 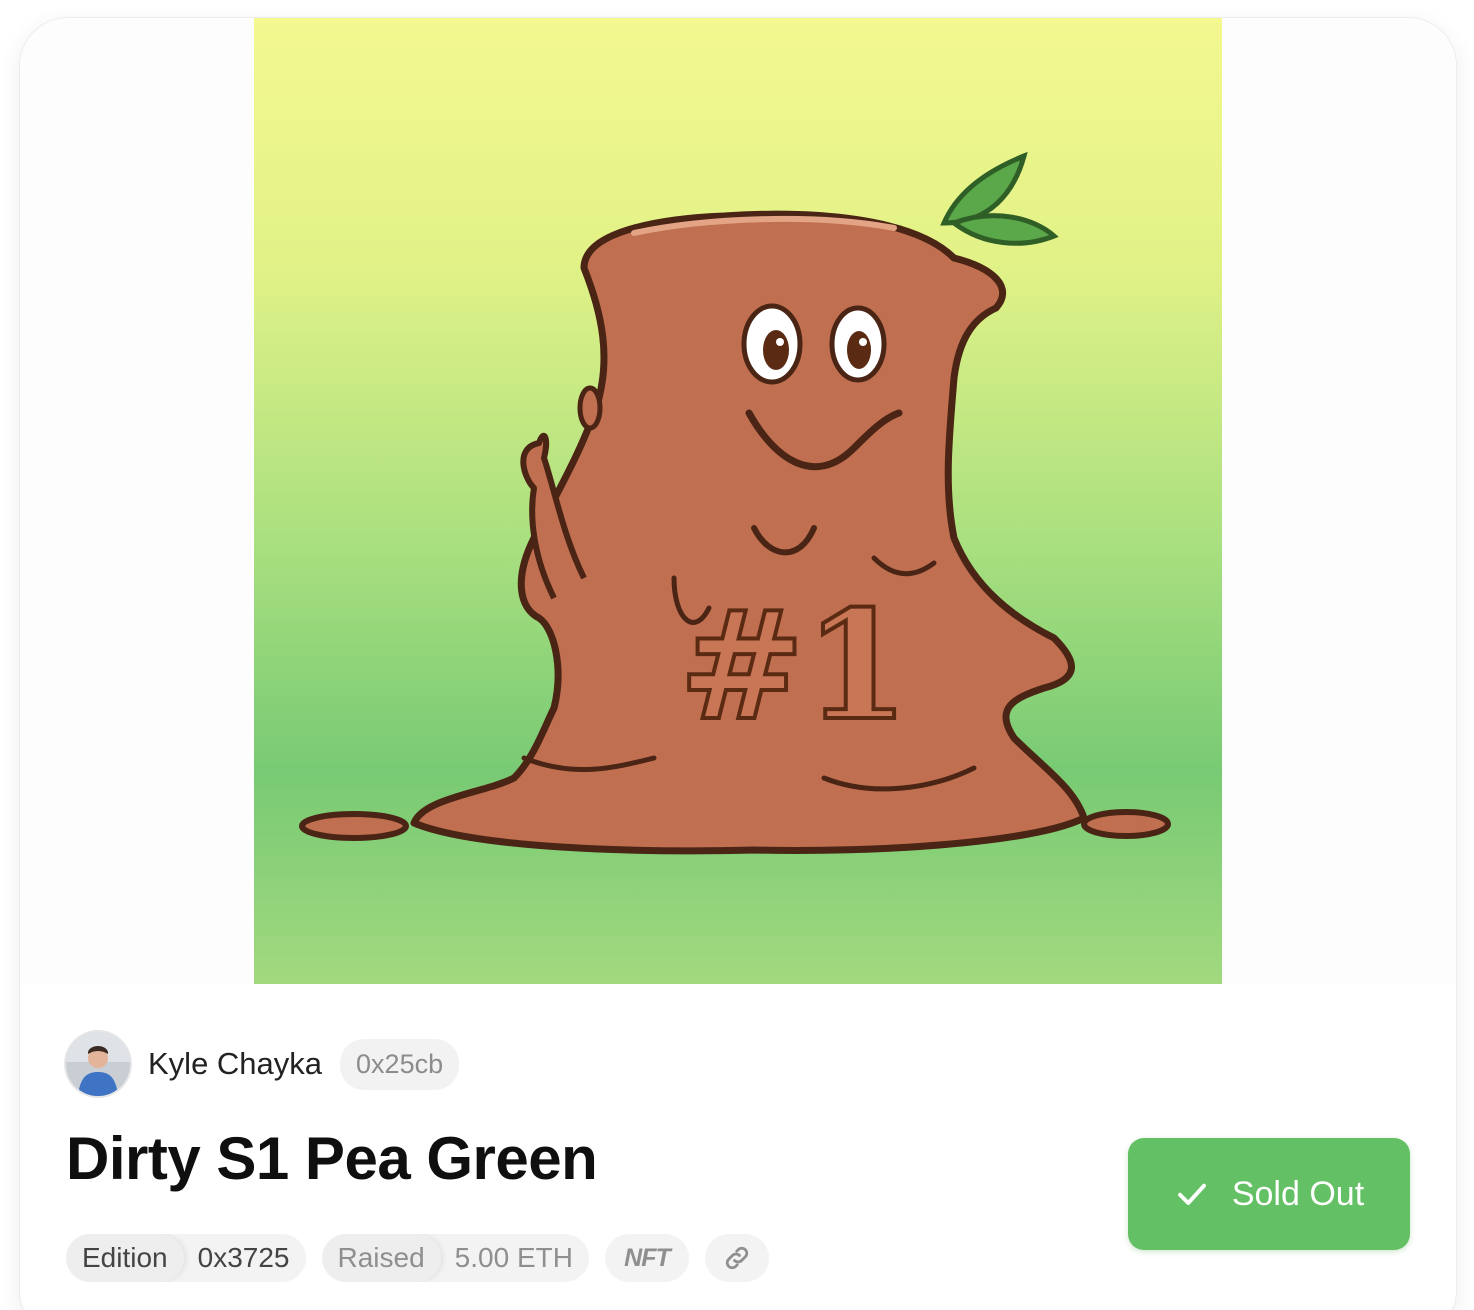 I want to click on nft-title: Dirty S1 Pea Green, so click(x=332, y=1158).